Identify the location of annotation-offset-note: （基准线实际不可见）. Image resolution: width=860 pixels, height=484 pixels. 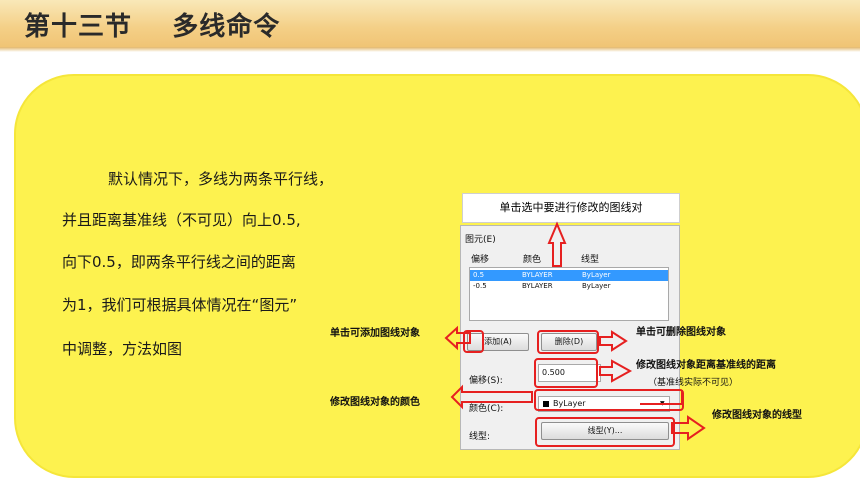
(693, 383).